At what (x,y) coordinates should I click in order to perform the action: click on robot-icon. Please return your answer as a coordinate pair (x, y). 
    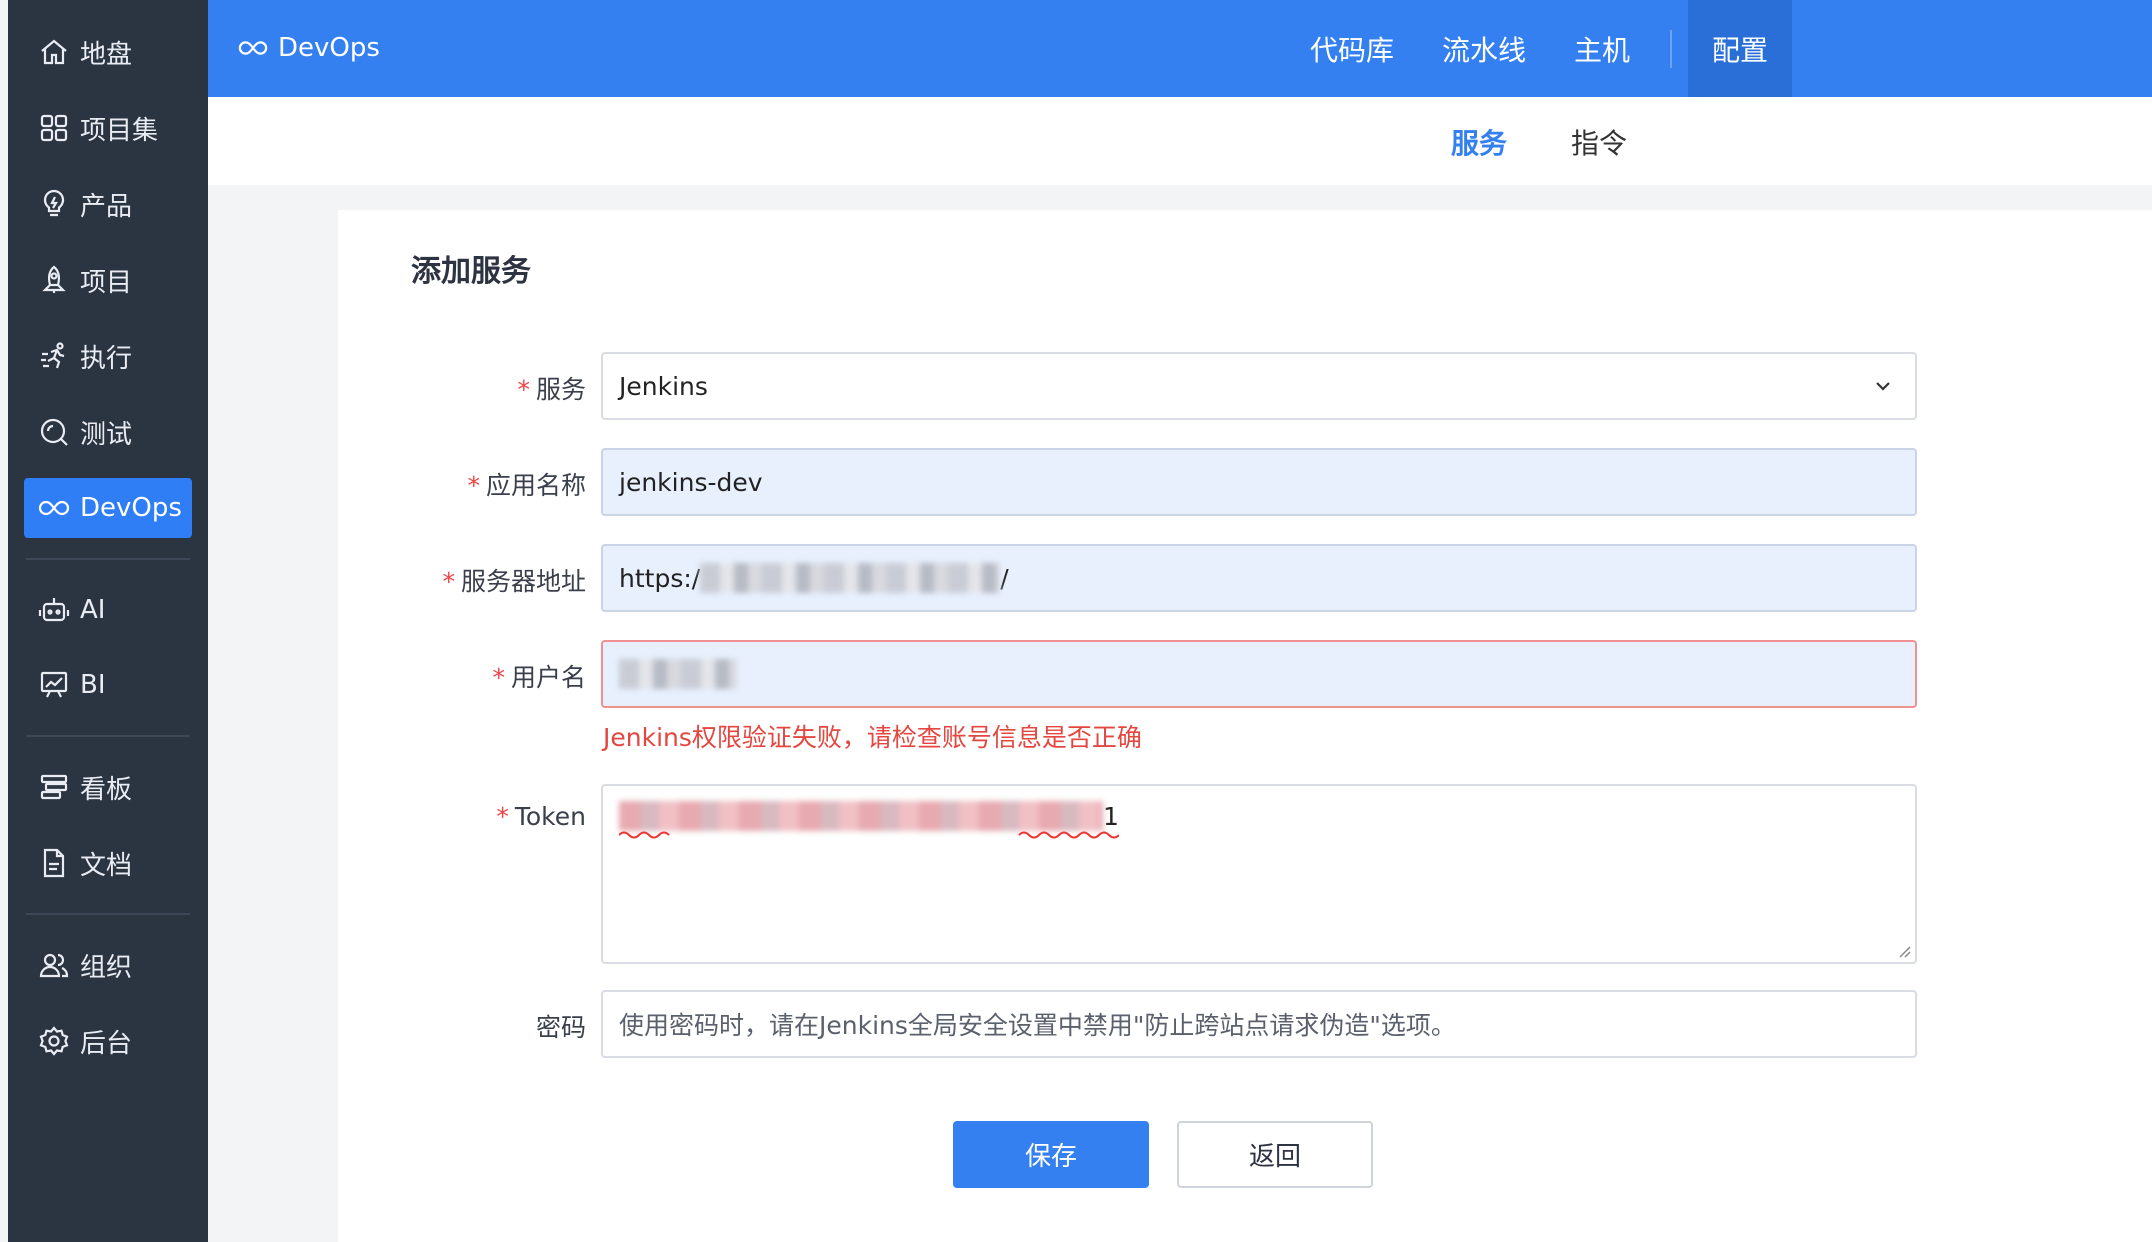
    Looking at the image, I should click on (54, 610).